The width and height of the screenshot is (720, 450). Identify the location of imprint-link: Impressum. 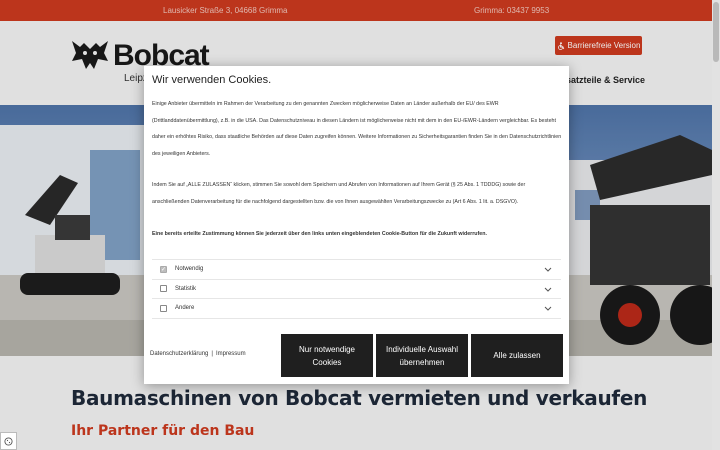
(231, 354).